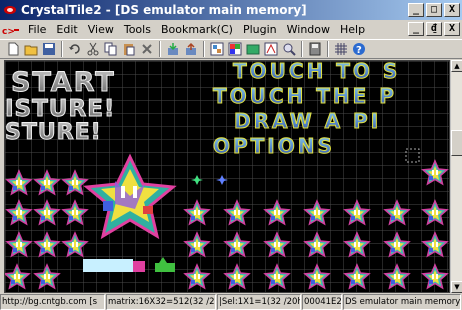 The image size is (462, 310). I want to click on canvas-text-options: OPTIONS, so click(274, 146).